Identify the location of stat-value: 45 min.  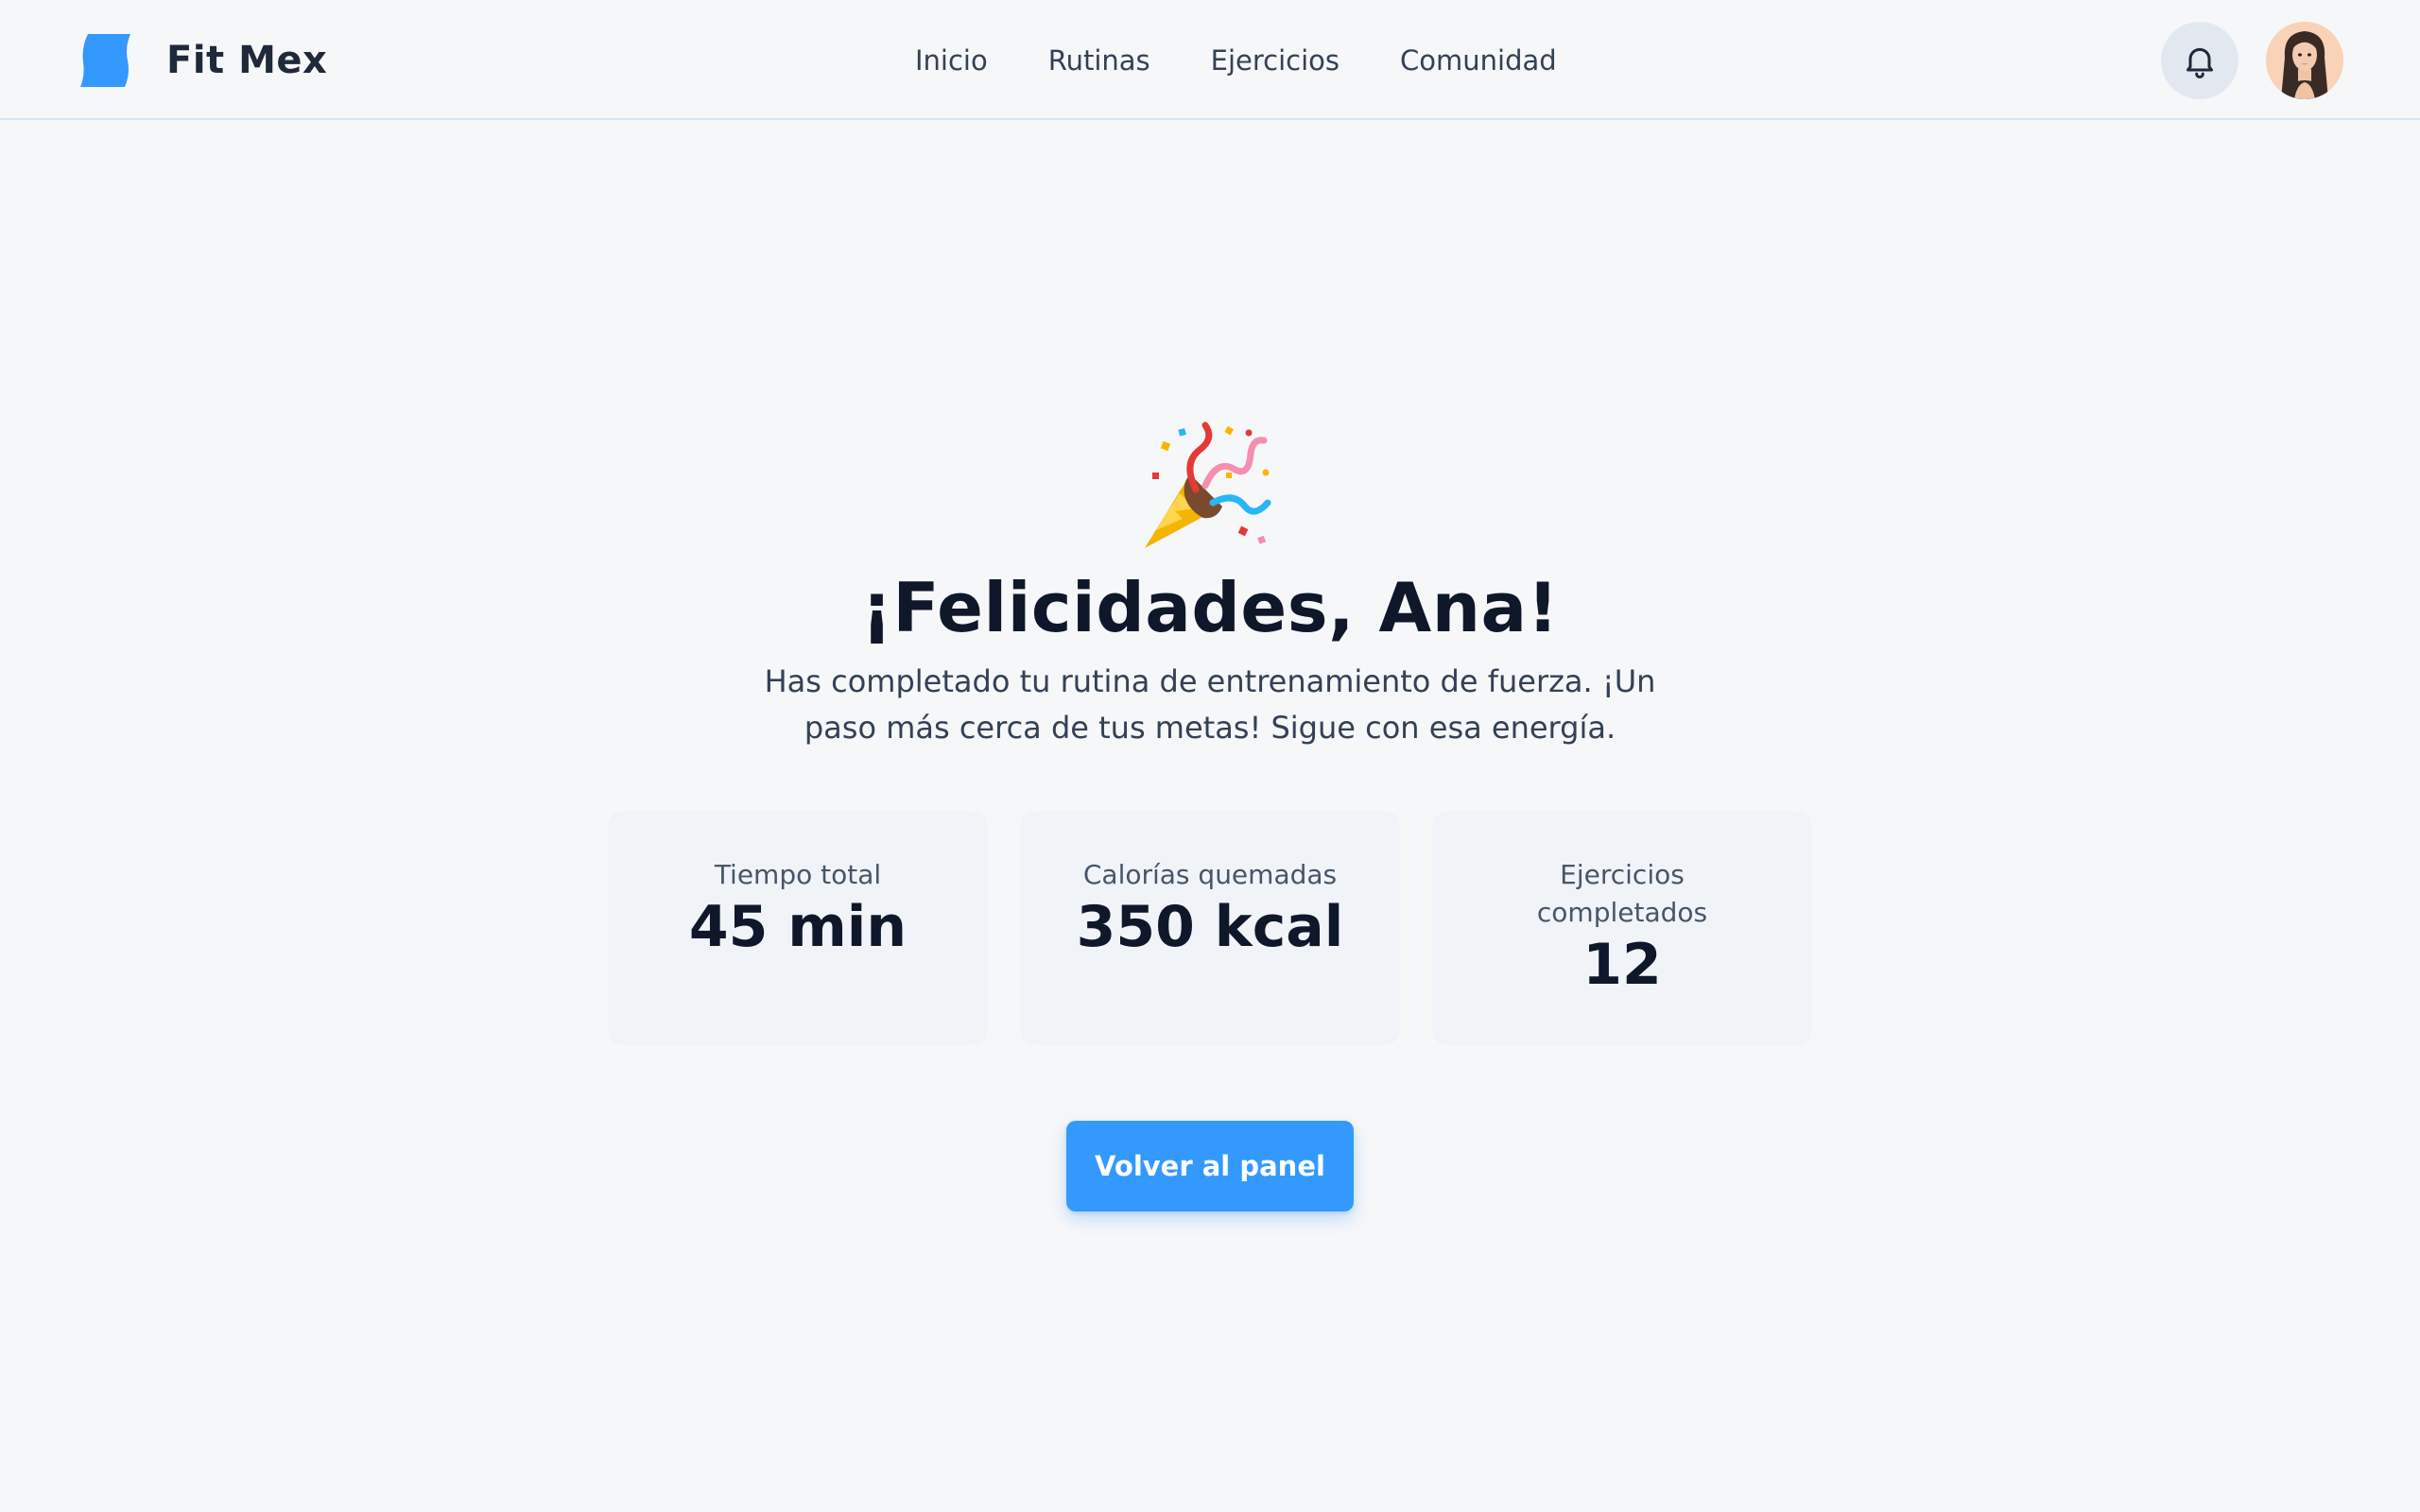
(798, 927).